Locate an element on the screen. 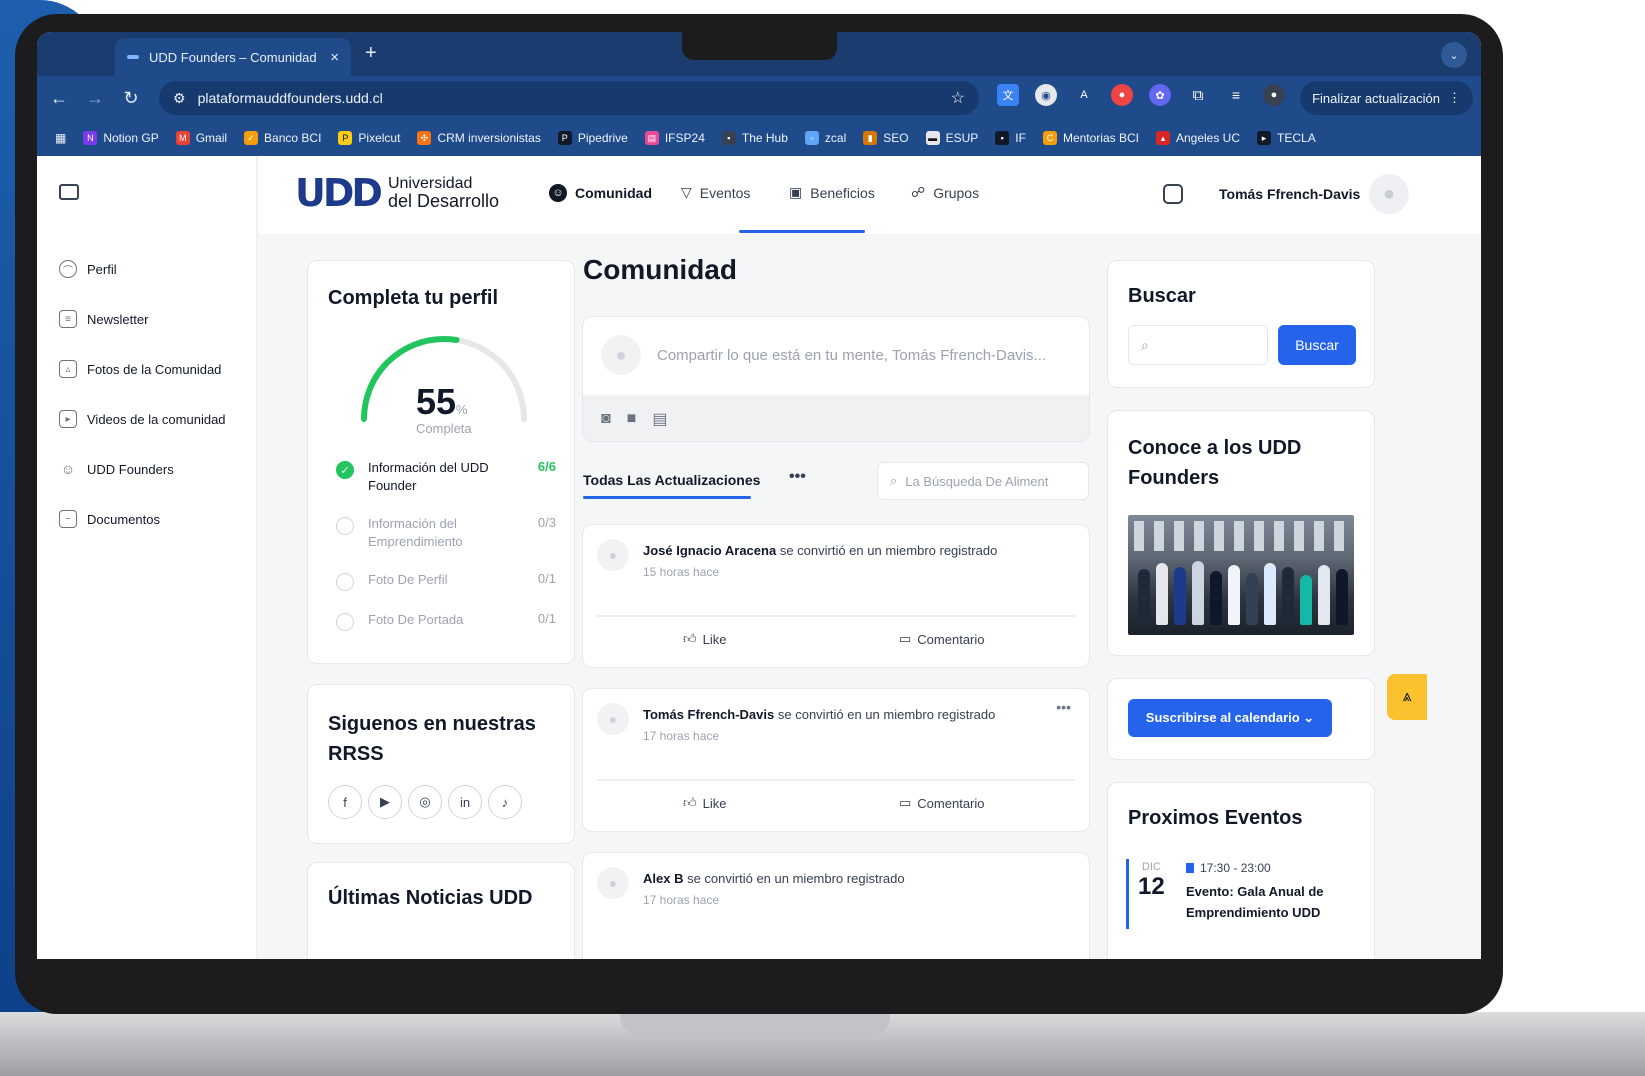 This screenshot has height=1076, width=1645. bookmark-item: C Mentorias BCI is located at coordinates (1090, 138).